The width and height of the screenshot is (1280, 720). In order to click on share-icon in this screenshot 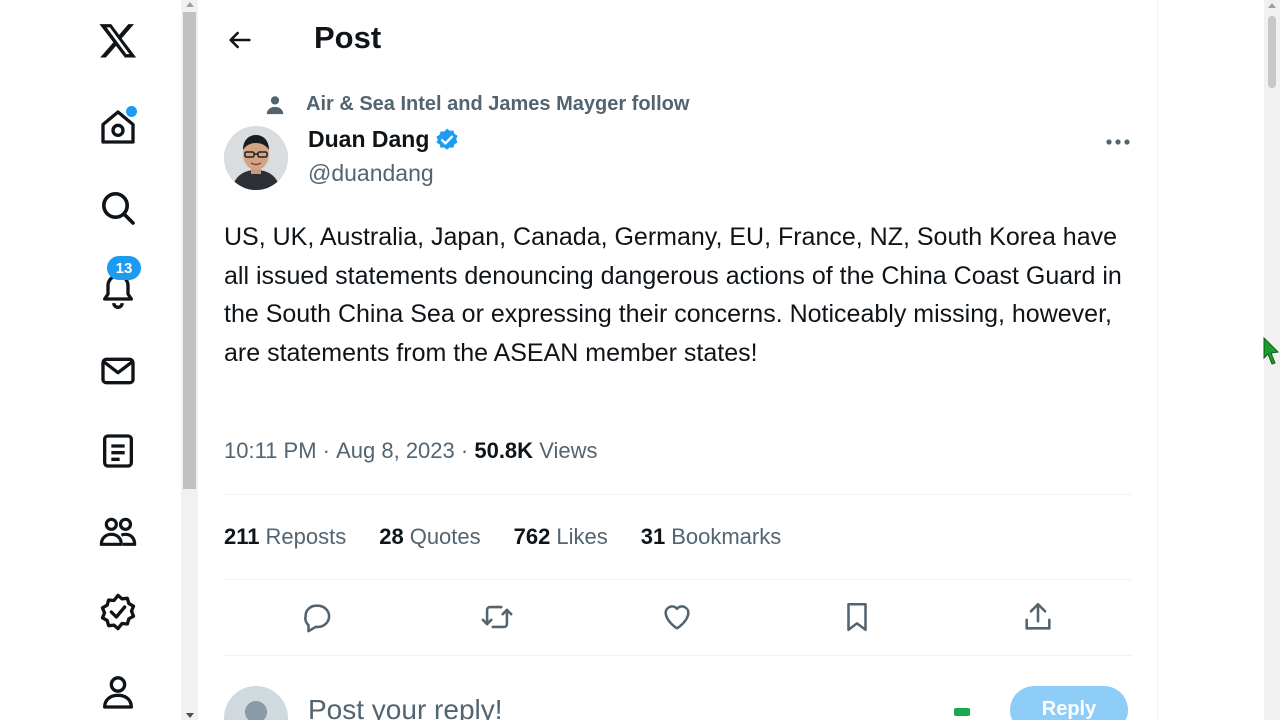, I will do `click(1038, 617)`.